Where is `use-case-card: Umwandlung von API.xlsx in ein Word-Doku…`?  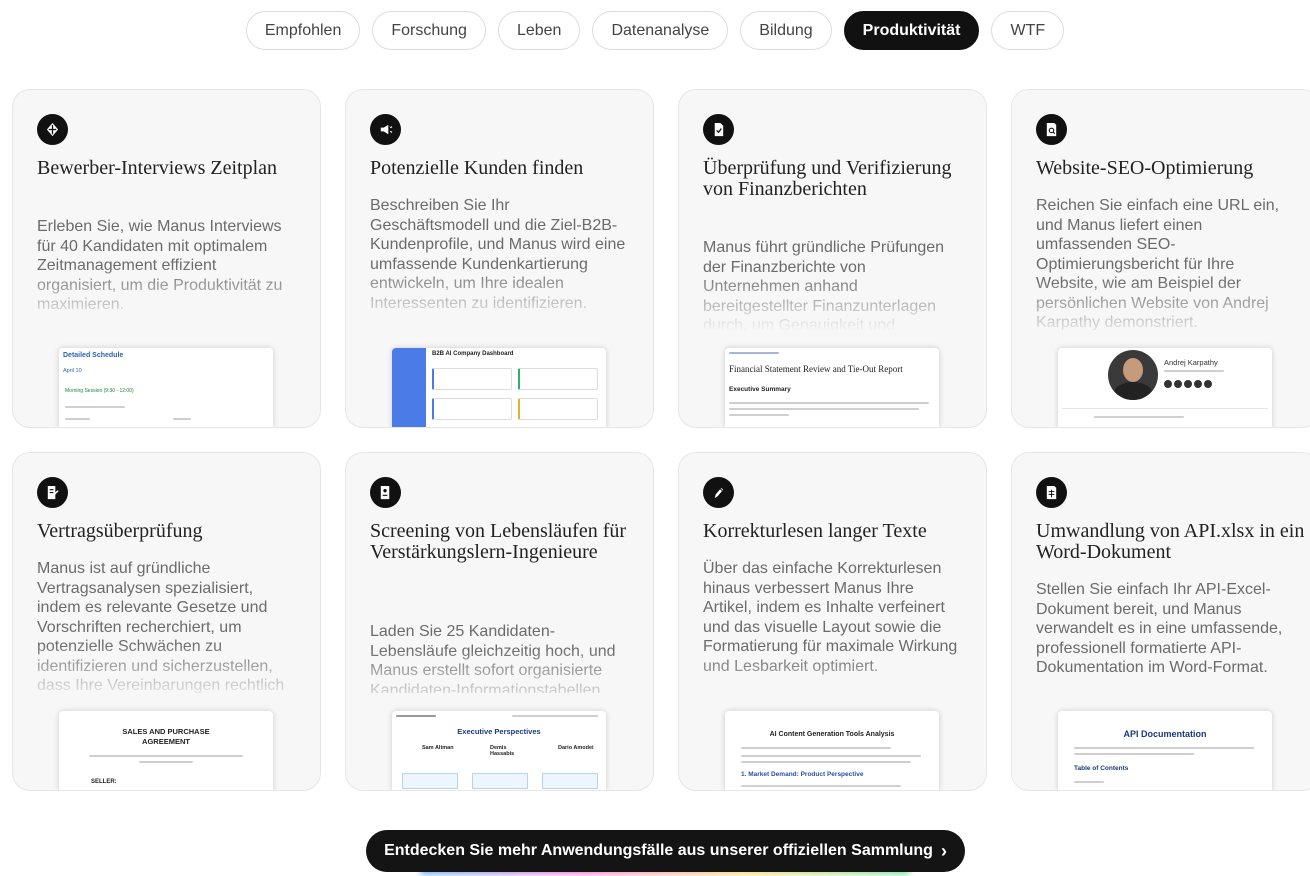
use-case-card: Umwandlung von API.xlsx in ein Word-Doku… is located at coordinates (1160, 621).